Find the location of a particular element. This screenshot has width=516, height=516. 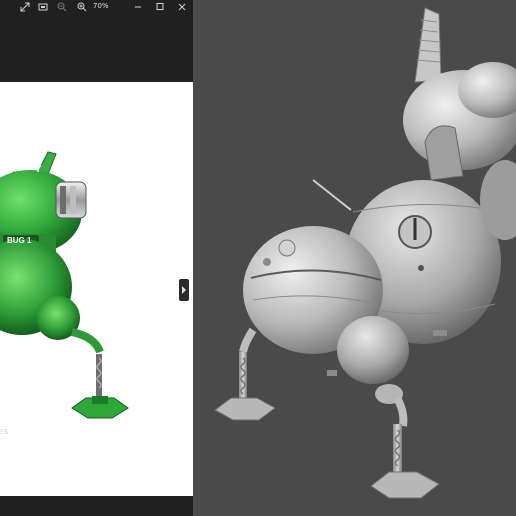

zoom-level: 70% is located at coordinates (101, 6).